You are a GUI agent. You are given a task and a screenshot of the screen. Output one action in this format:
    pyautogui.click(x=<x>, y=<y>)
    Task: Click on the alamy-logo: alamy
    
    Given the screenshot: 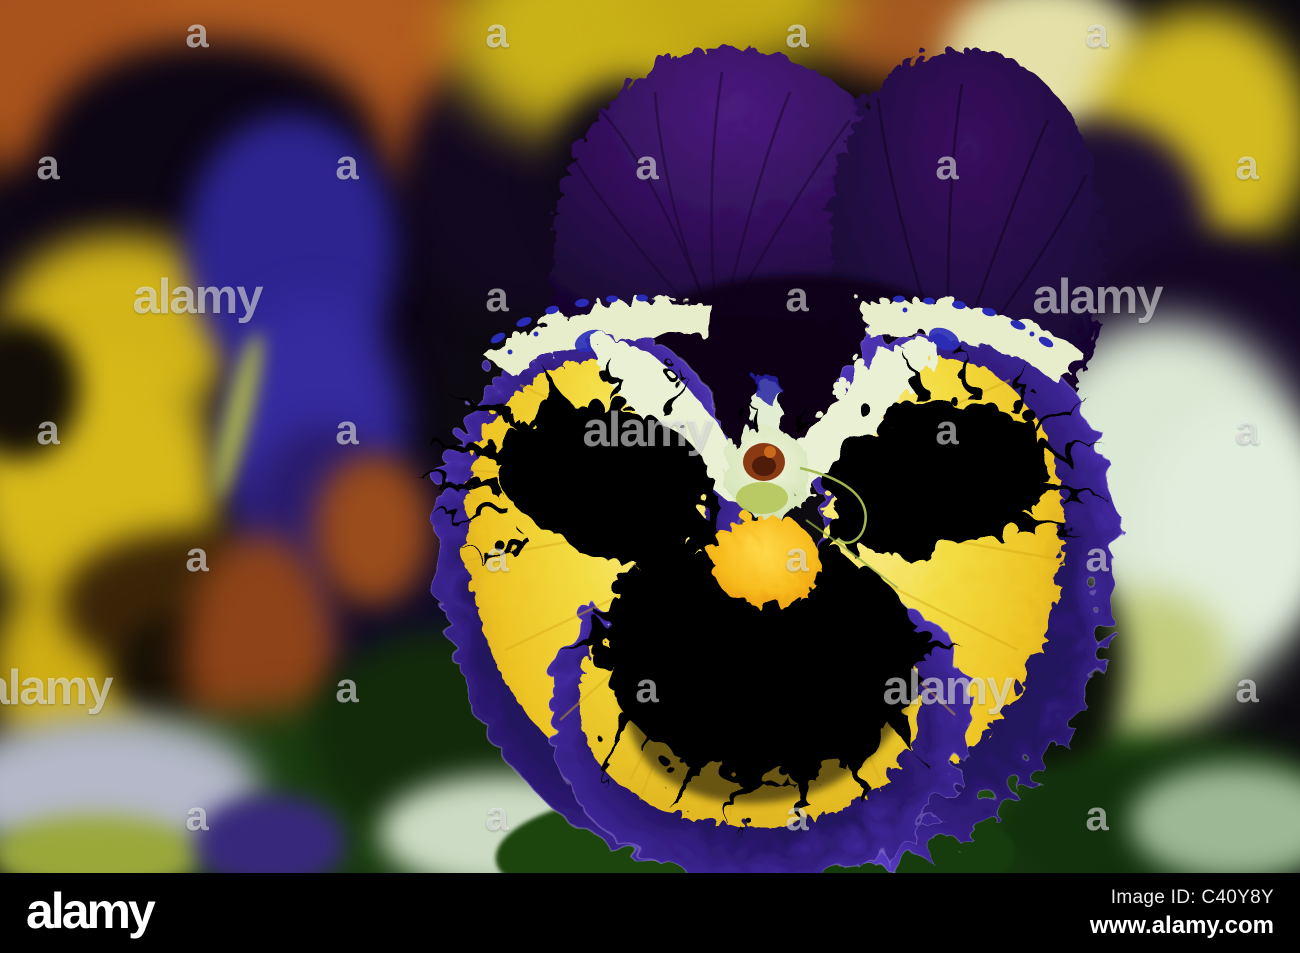 What is the action you would take?
    pyautogui.click(x=91, y=911)
    